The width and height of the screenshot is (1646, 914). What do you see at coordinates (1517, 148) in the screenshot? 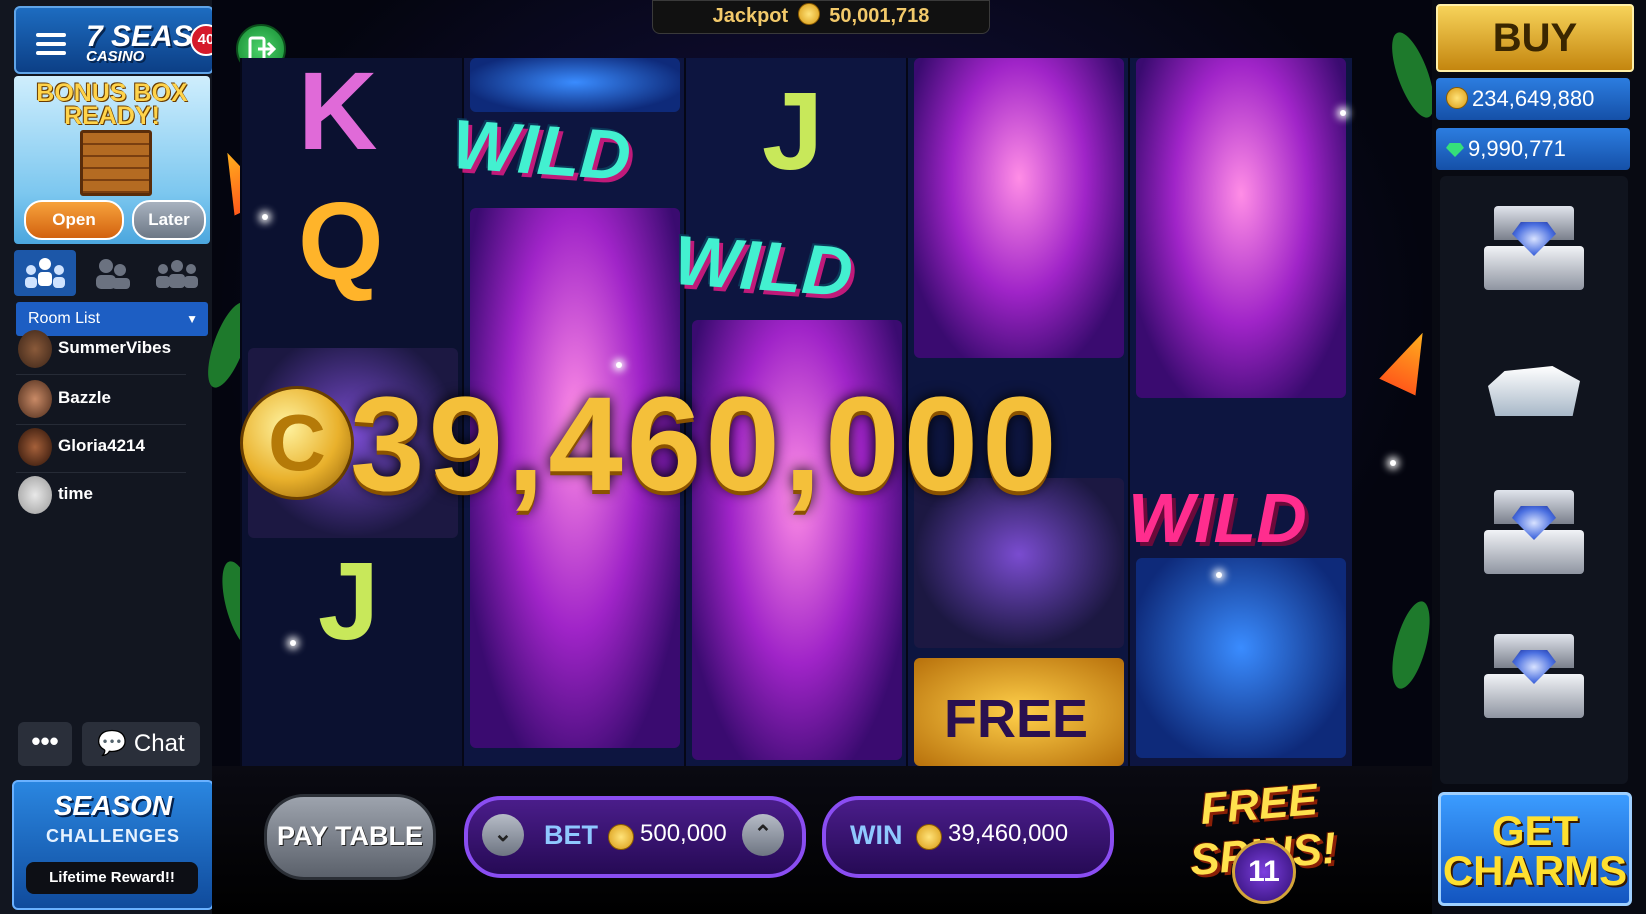
I see `gems-balance-value: 9,990,771` at bounding box center [1517, 148].